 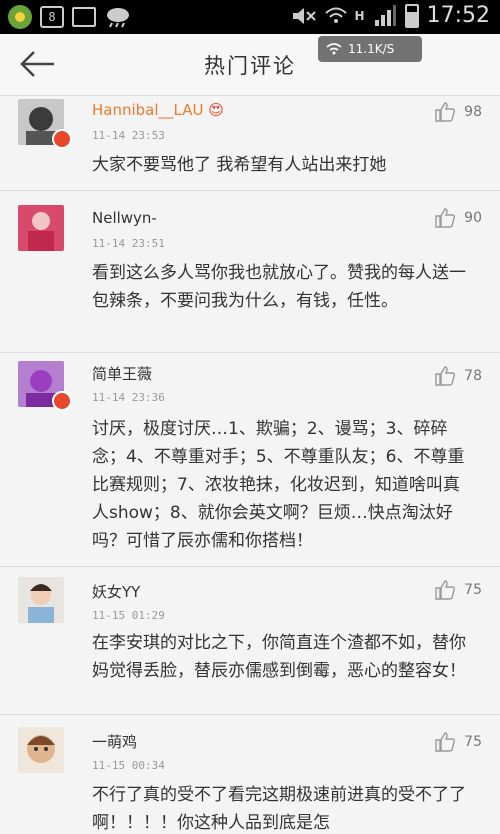 I want to click on comment-time: 11-14 23:53, so click(x=128, y=135).